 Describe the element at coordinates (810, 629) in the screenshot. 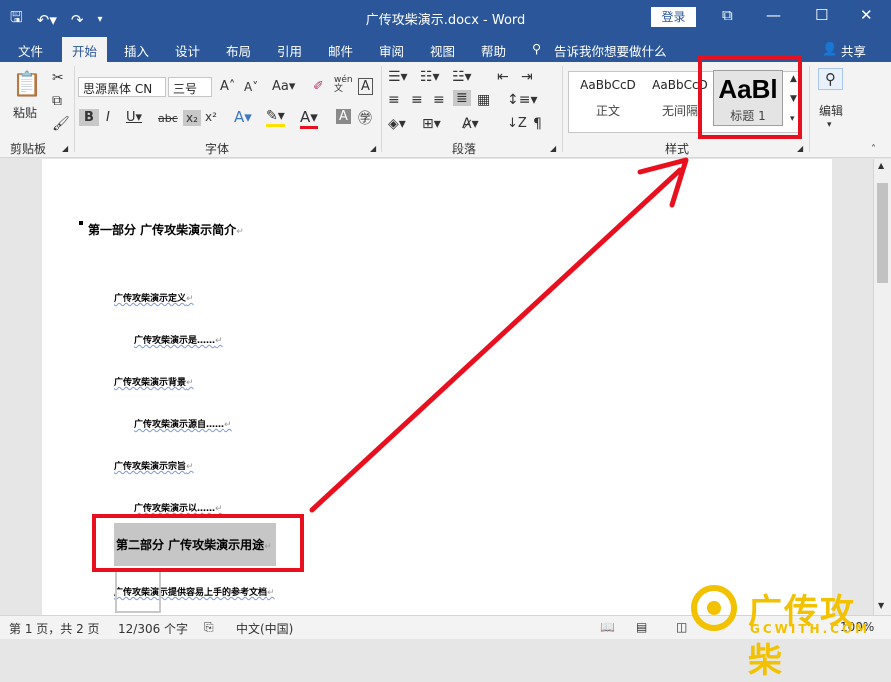

I see `watermark-url: GCWITH.COM` at that location.